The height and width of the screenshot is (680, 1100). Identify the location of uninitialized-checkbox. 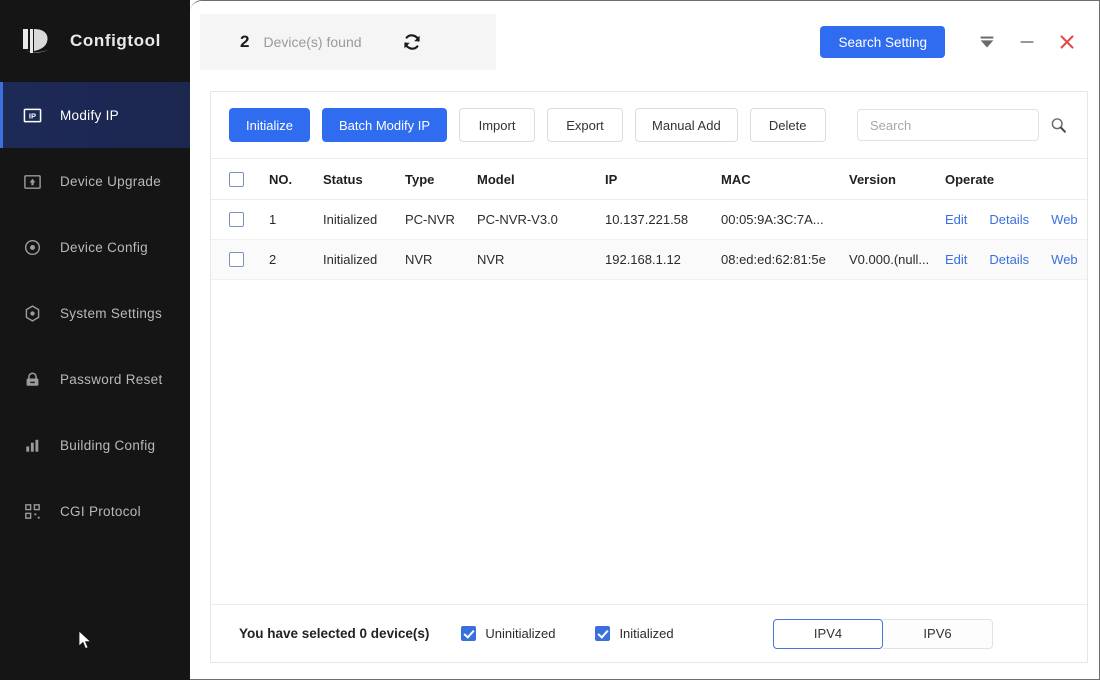
(469, 633).